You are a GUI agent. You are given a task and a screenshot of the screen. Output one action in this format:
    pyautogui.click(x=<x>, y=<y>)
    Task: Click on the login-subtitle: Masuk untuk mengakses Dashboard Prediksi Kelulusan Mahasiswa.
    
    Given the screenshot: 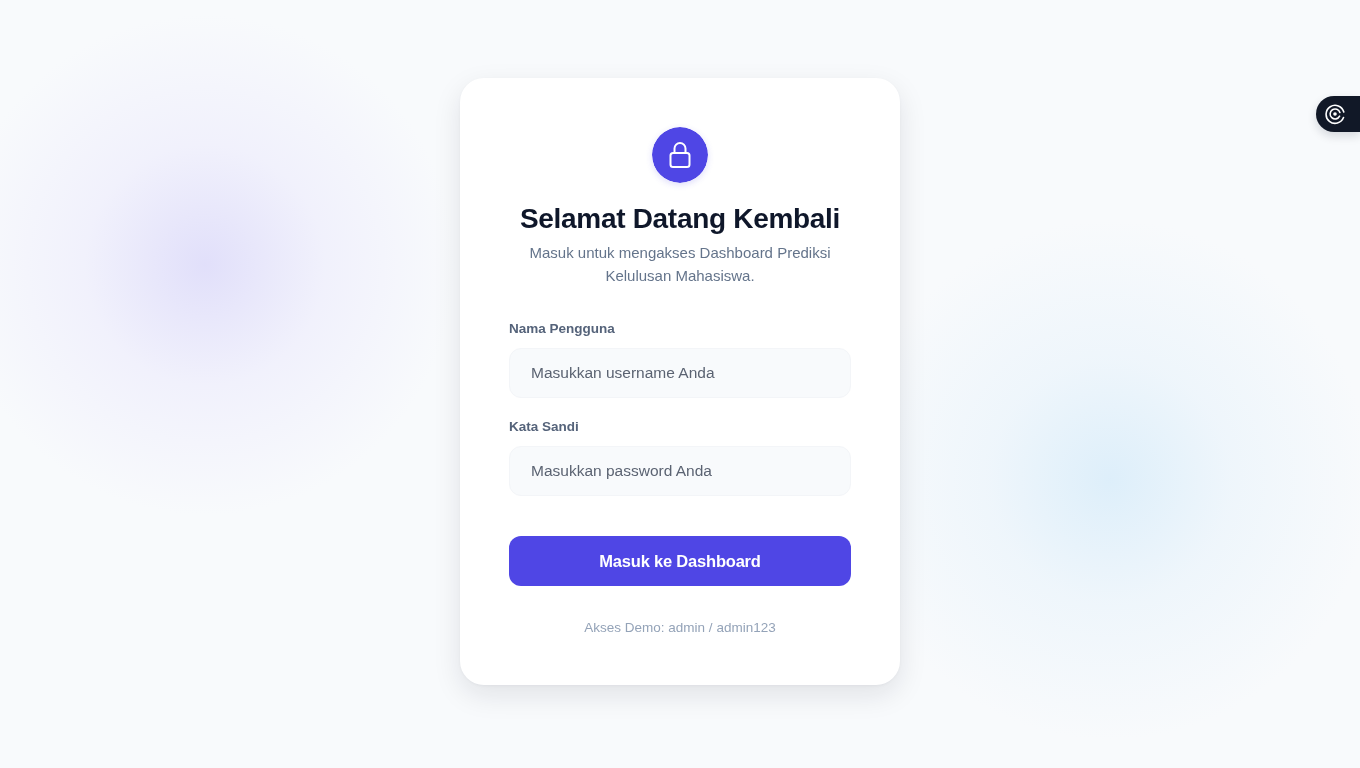 What is the action you would take?
    pyautogui.click(x=680, y=264)
    